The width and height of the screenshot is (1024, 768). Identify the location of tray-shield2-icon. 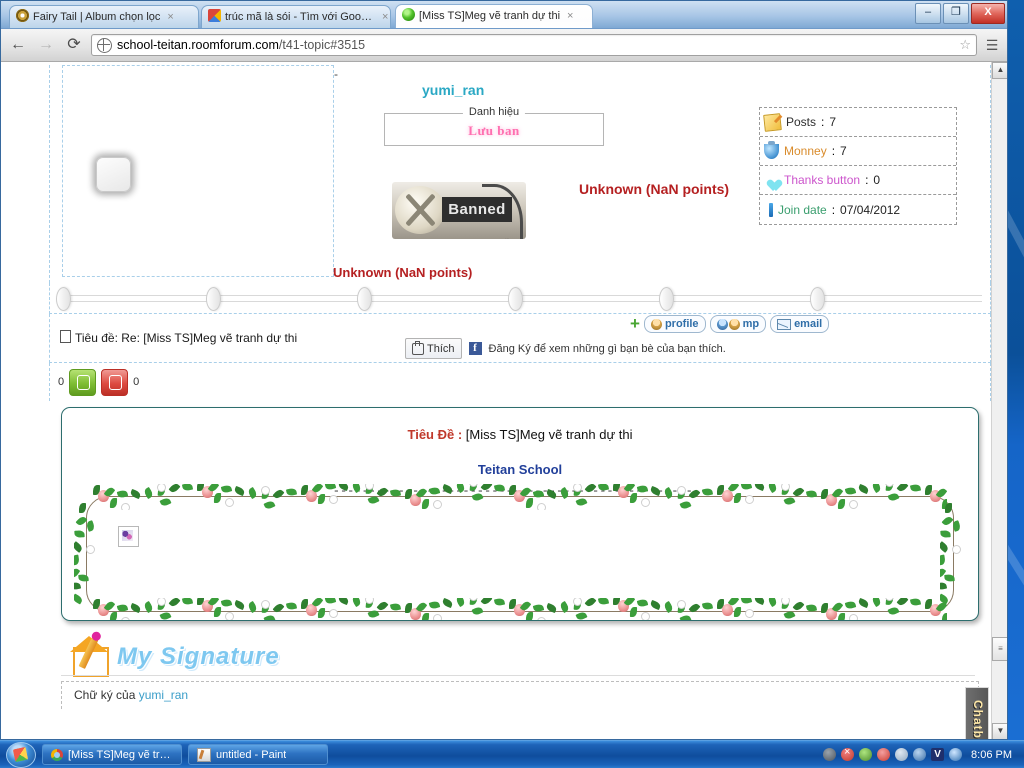
(884, 754).